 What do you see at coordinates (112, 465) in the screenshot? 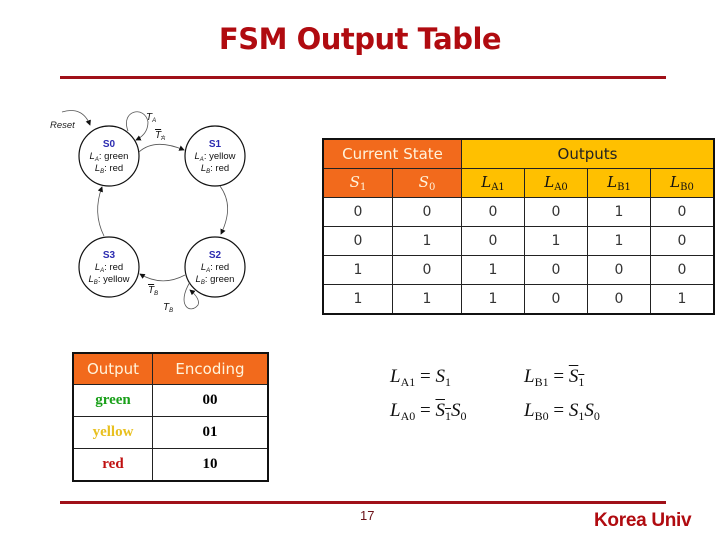
I see `output-red: red` at bounding box center [112, 465].